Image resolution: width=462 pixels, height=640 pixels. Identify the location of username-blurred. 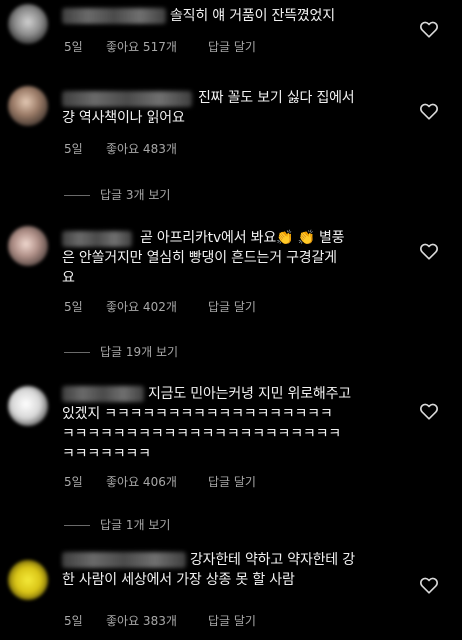
(114, 16).